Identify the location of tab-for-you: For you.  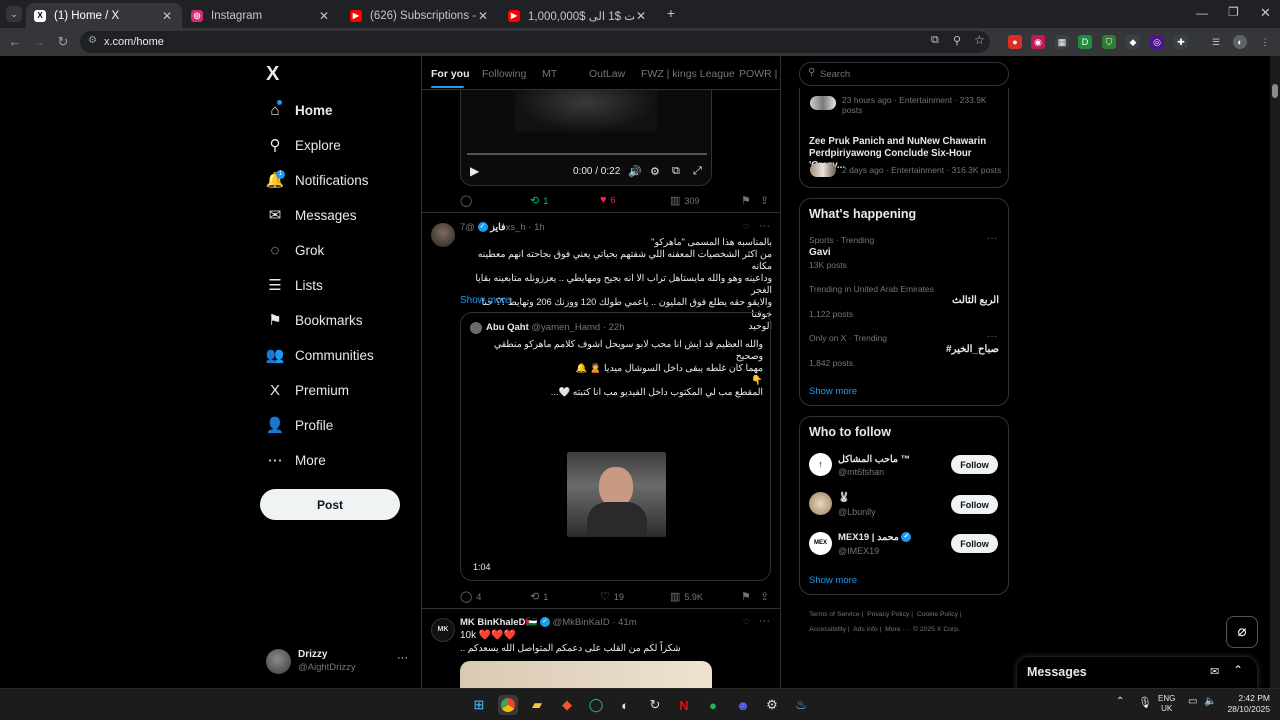
(450, 74).